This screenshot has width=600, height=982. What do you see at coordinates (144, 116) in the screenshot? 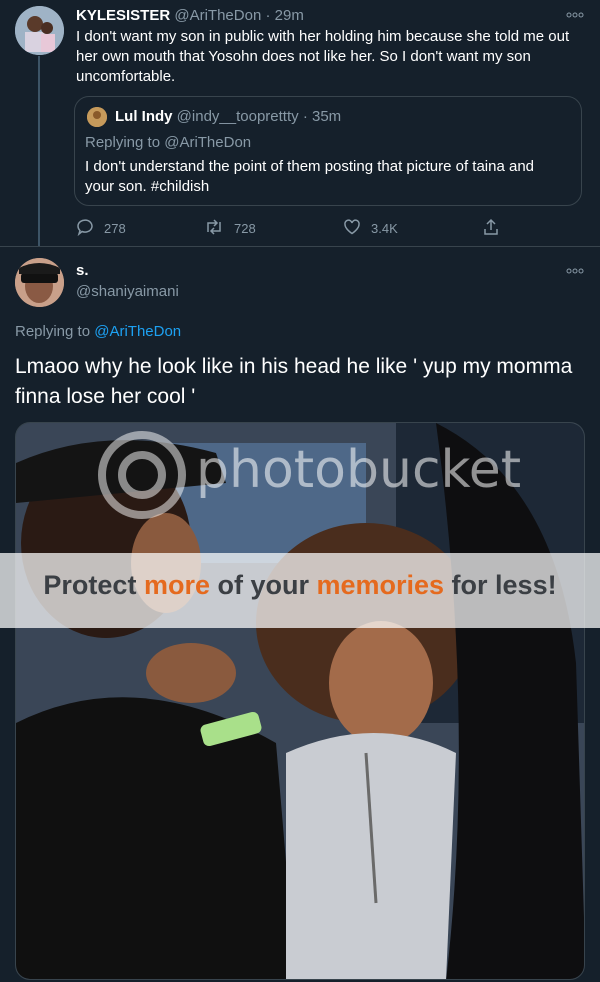
I see `quote-author-name: Lul Indy` at bounding box center [144, 116].